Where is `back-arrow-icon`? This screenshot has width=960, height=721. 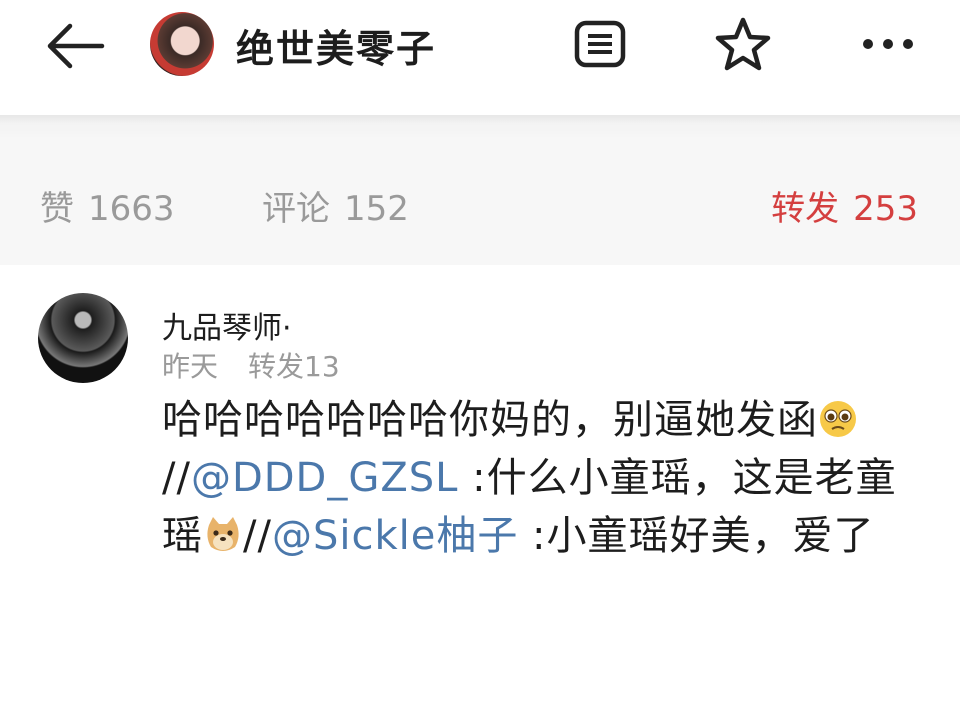
back-arrow-icon is located at coordinates (76, 46).